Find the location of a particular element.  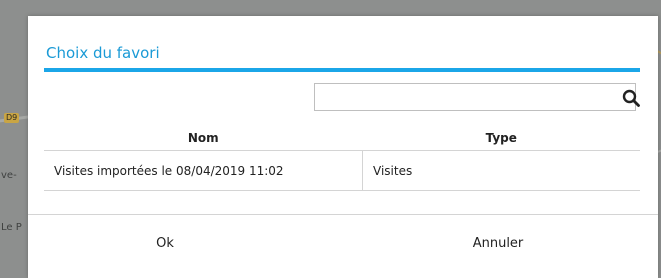

search-icon is located at coordinates (631, 98).